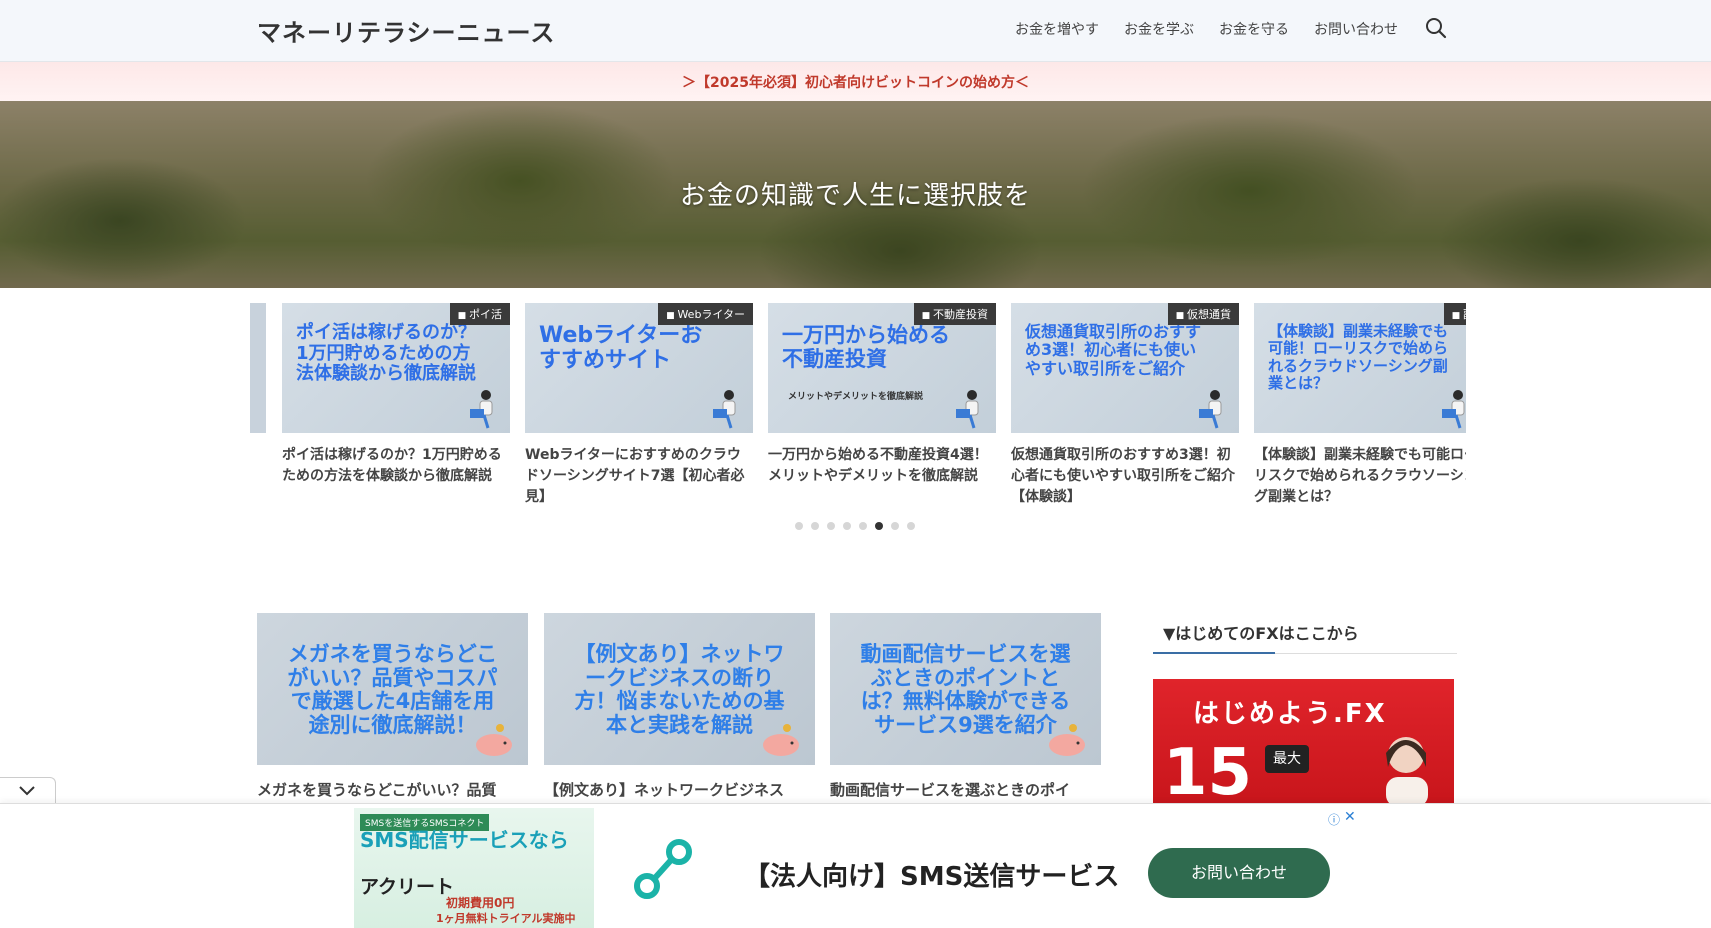 The height and width of the screenshot is (928, 1711). Describe the element at coordinates (258, 368) in the screenshot. I see `slide-partial-left` at that location.